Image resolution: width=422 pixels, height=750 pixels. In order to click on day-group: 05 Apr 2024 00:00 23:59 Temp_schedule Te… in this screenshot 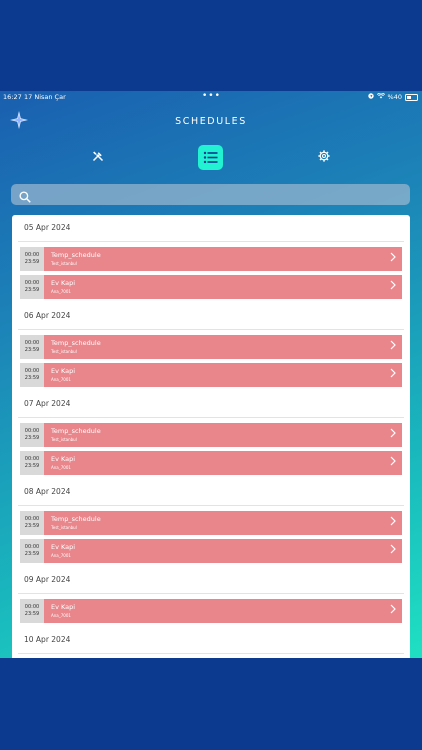, I will do `click(211, 257)`.